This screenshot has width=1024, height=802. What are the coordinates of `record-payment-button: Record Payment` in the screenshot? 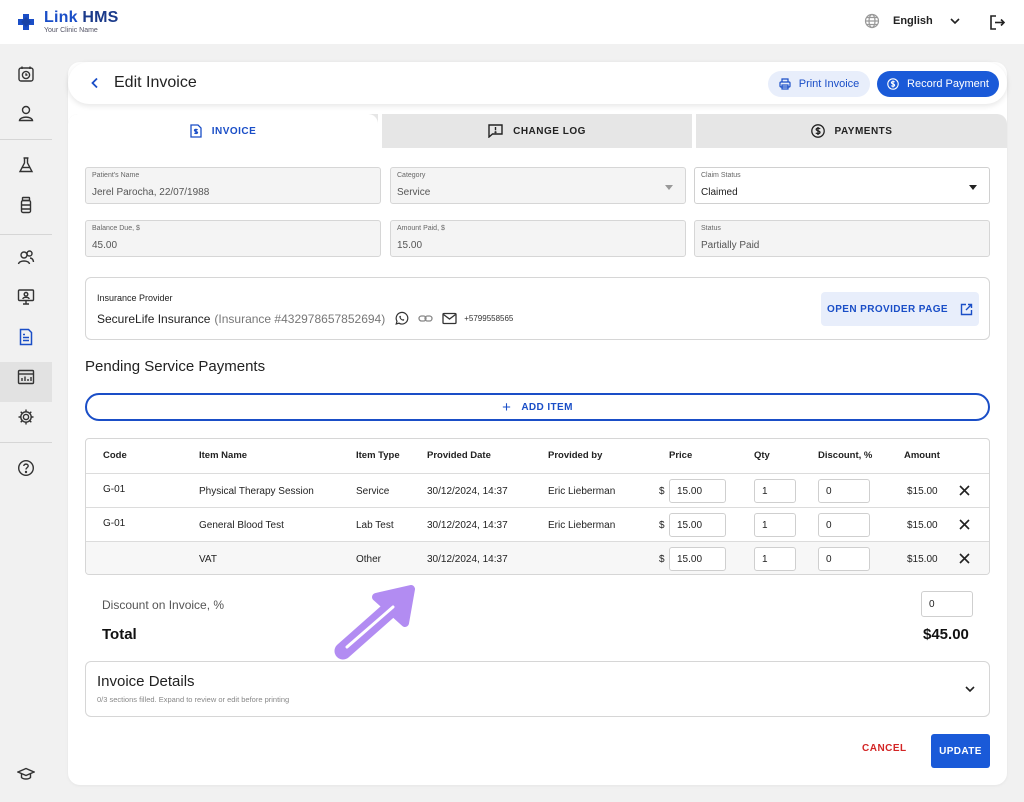 It's located at (938, 84).